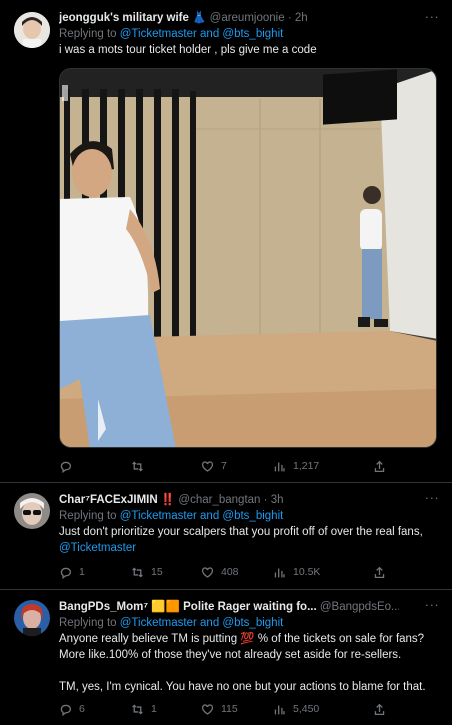 This screenshot has height=725, width=452. What do you see at coordinates (307, 572) in the screenshot?
I see `views-count: 10.5K` at bounding box center [307, 572].